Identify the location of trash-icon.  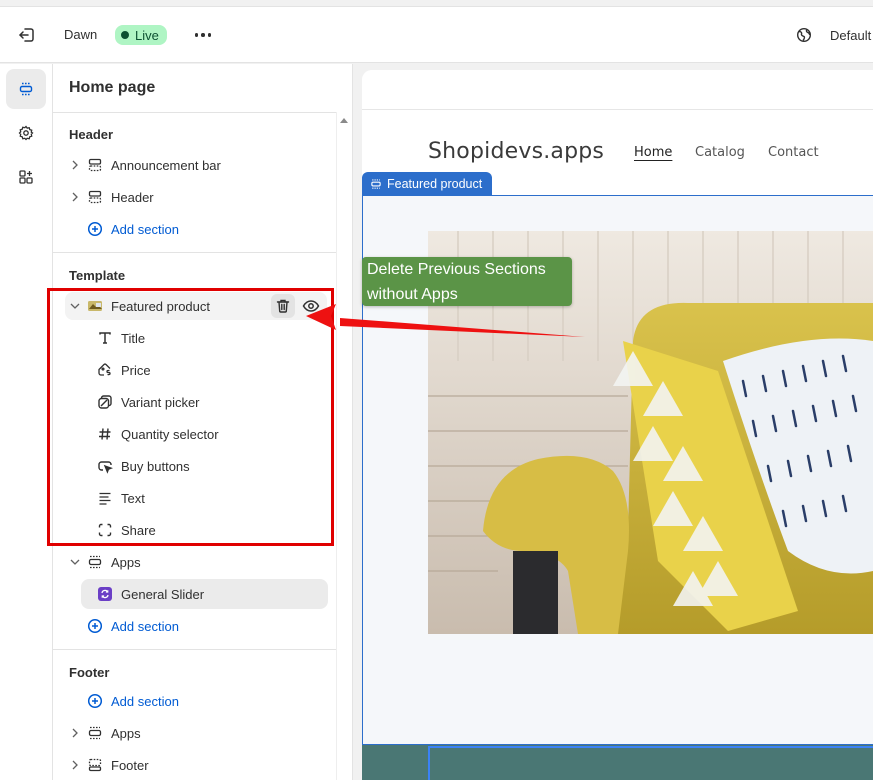
(283, 306).